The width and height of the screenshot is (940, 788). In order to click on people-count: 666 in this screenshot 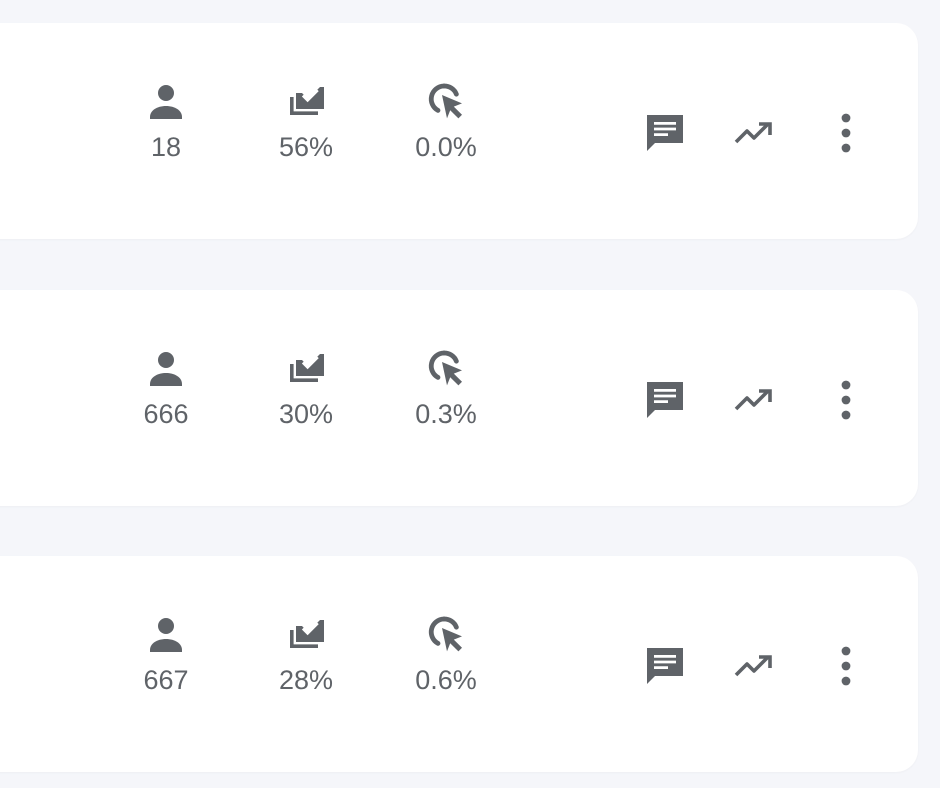, I will do `click(166, 414)`.